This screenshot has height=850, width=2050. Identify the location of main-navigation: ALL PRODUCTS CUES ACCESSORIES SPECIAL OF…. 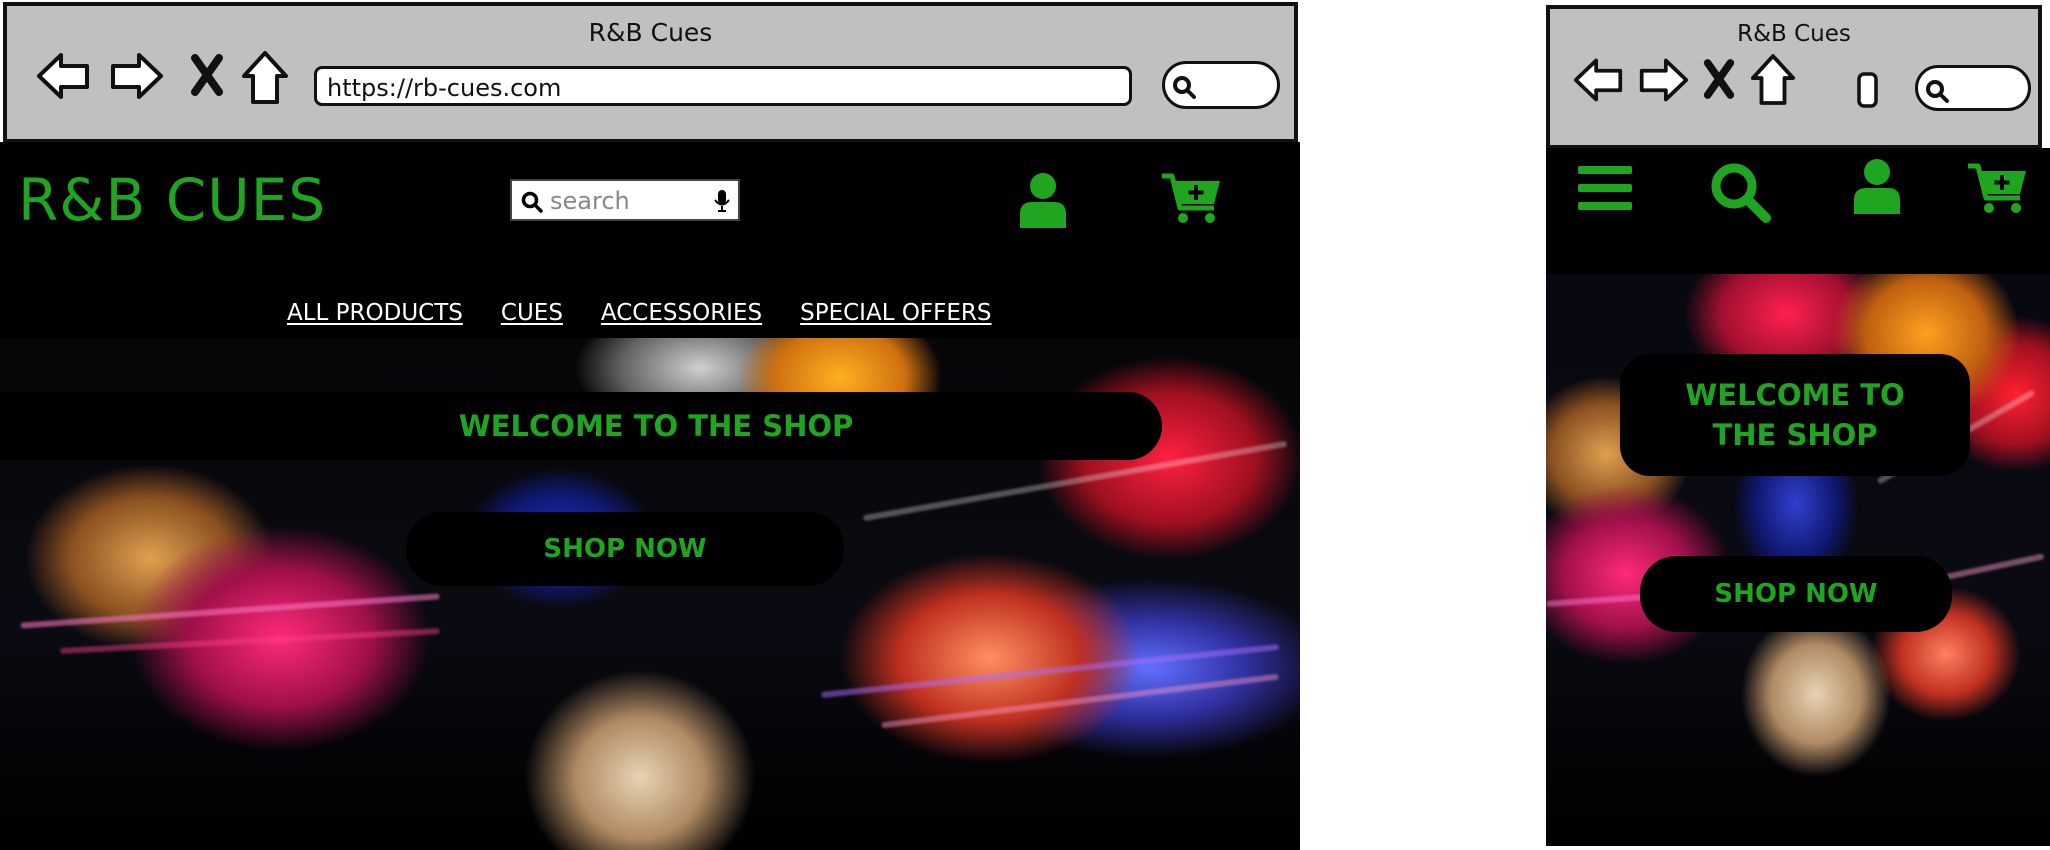
(639, 313).